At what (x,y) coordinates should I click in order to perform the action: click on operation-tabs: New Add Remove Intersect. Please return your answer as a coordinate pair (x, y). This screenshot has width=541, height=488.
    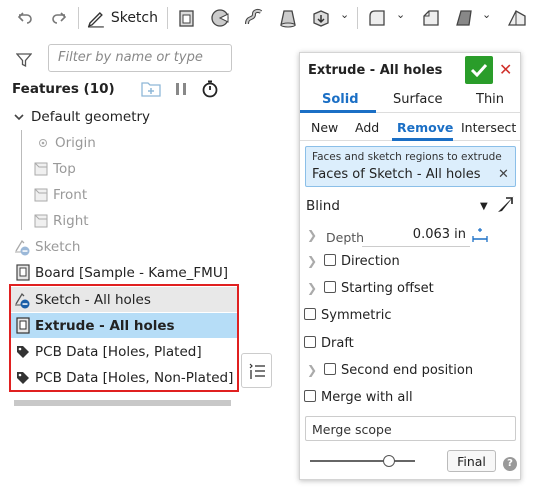
    Looking at the image, I should click on (410, 127).